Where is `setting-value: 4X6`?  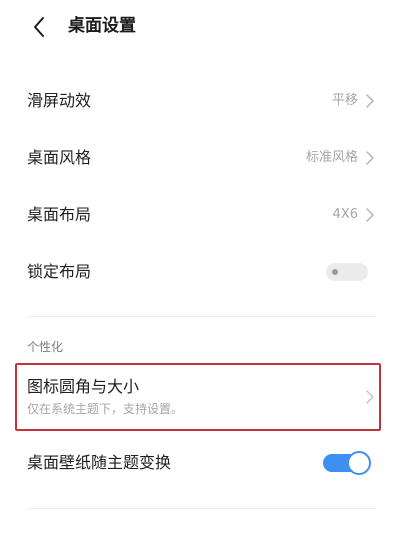 setting-value: 4X6 is located at coordinates (345, 214).